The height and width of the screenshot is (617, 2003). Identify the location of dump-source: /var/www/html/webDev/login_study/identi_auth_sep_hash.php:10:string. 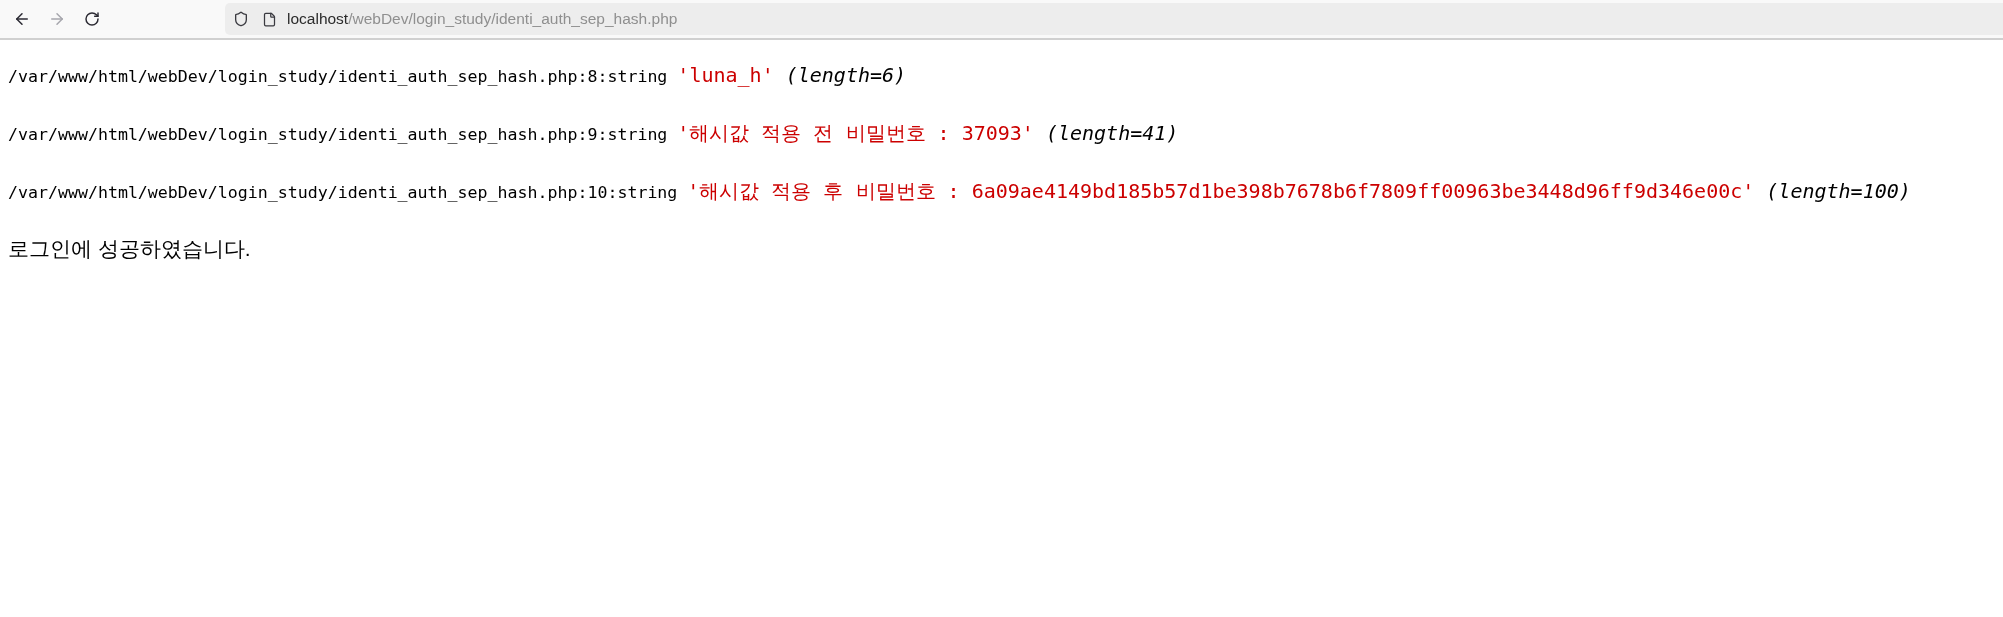
(343, 193).